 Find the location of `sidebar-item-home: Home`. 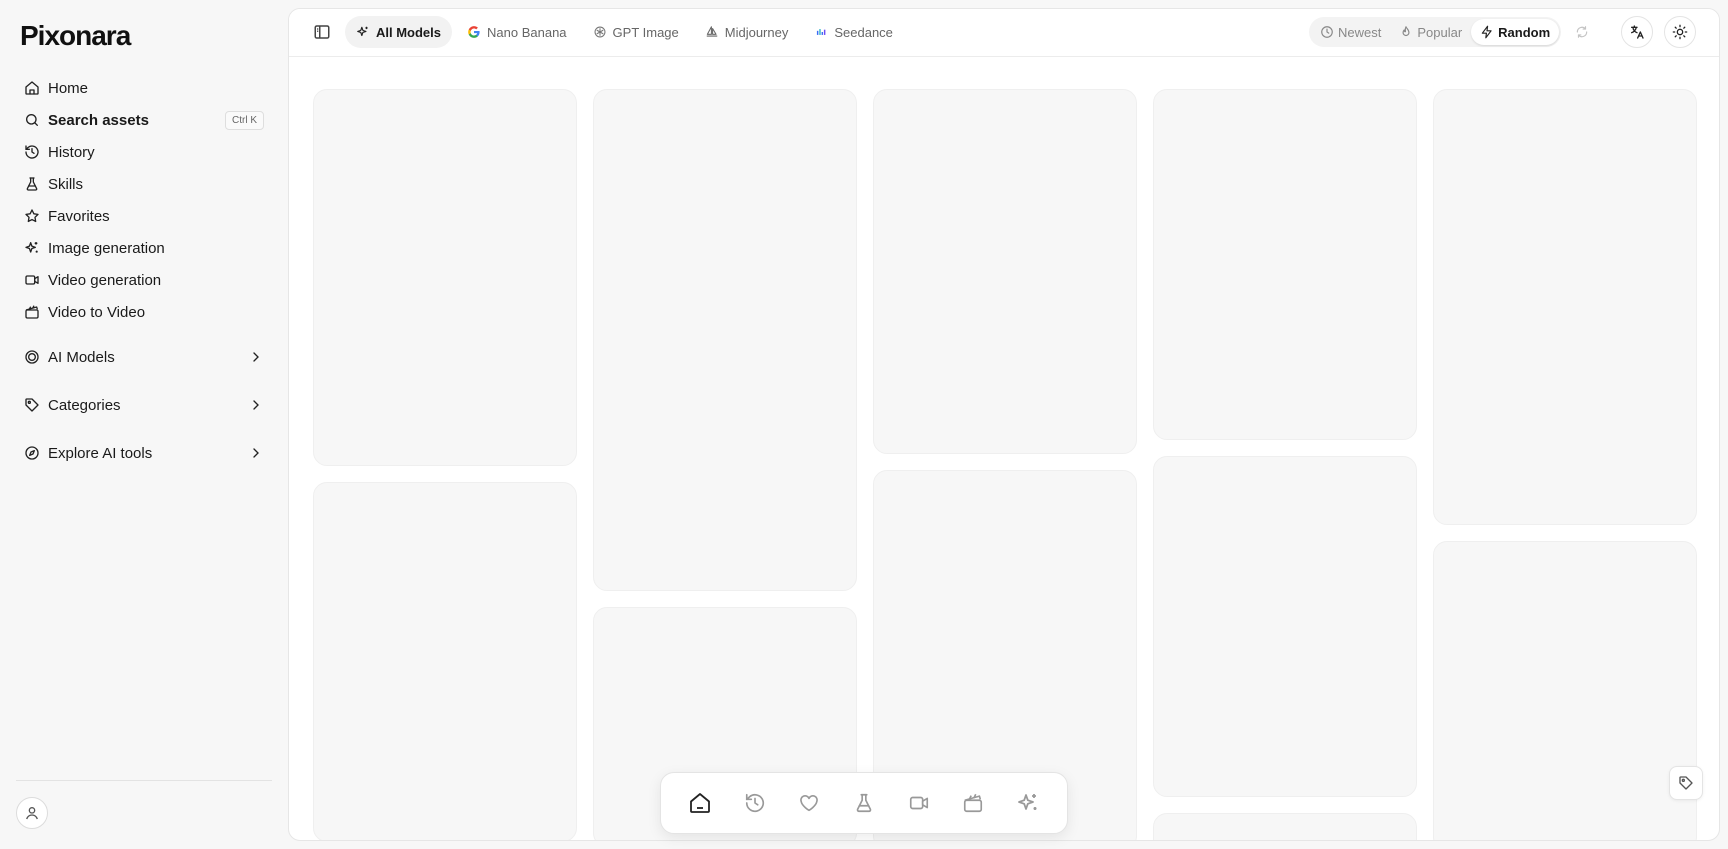

sidebar-item-home: Home is located at coordinates (144, 88).